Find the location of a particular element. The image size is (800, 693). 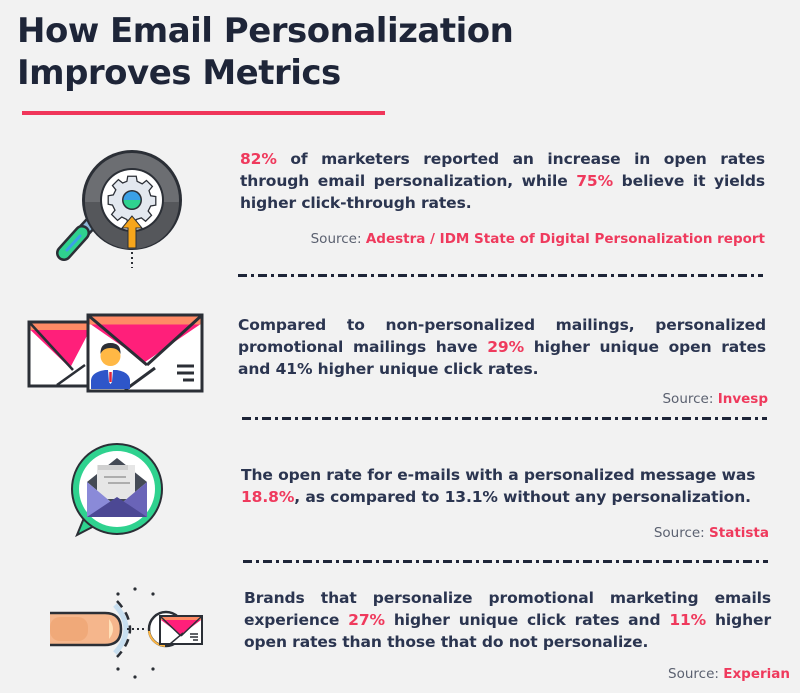

stat-text-segment: higher unique click rates and is located at coordinates (527, 620).